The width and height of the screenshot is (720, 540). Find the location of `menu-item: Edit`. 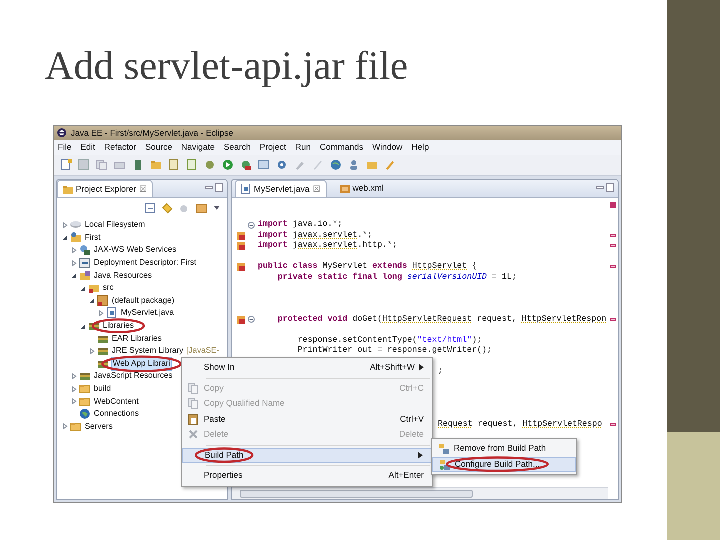

menu-item: Edit is located at coordinates (88, 147).